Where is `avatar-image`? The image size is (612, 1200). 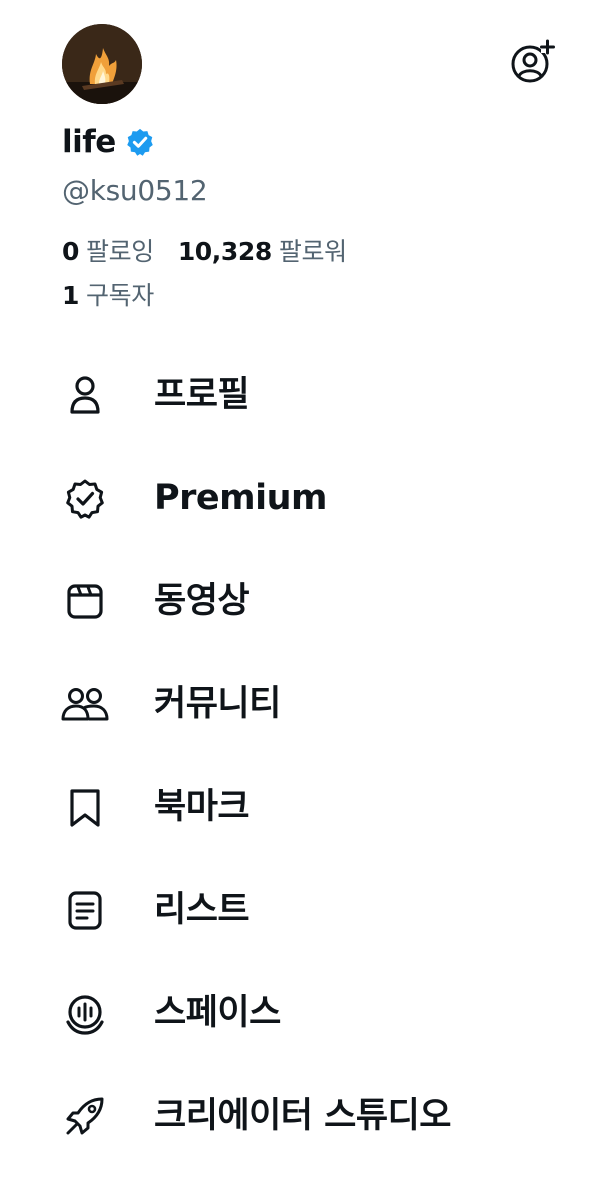 avatar-image is located at coordinates (102, 64).